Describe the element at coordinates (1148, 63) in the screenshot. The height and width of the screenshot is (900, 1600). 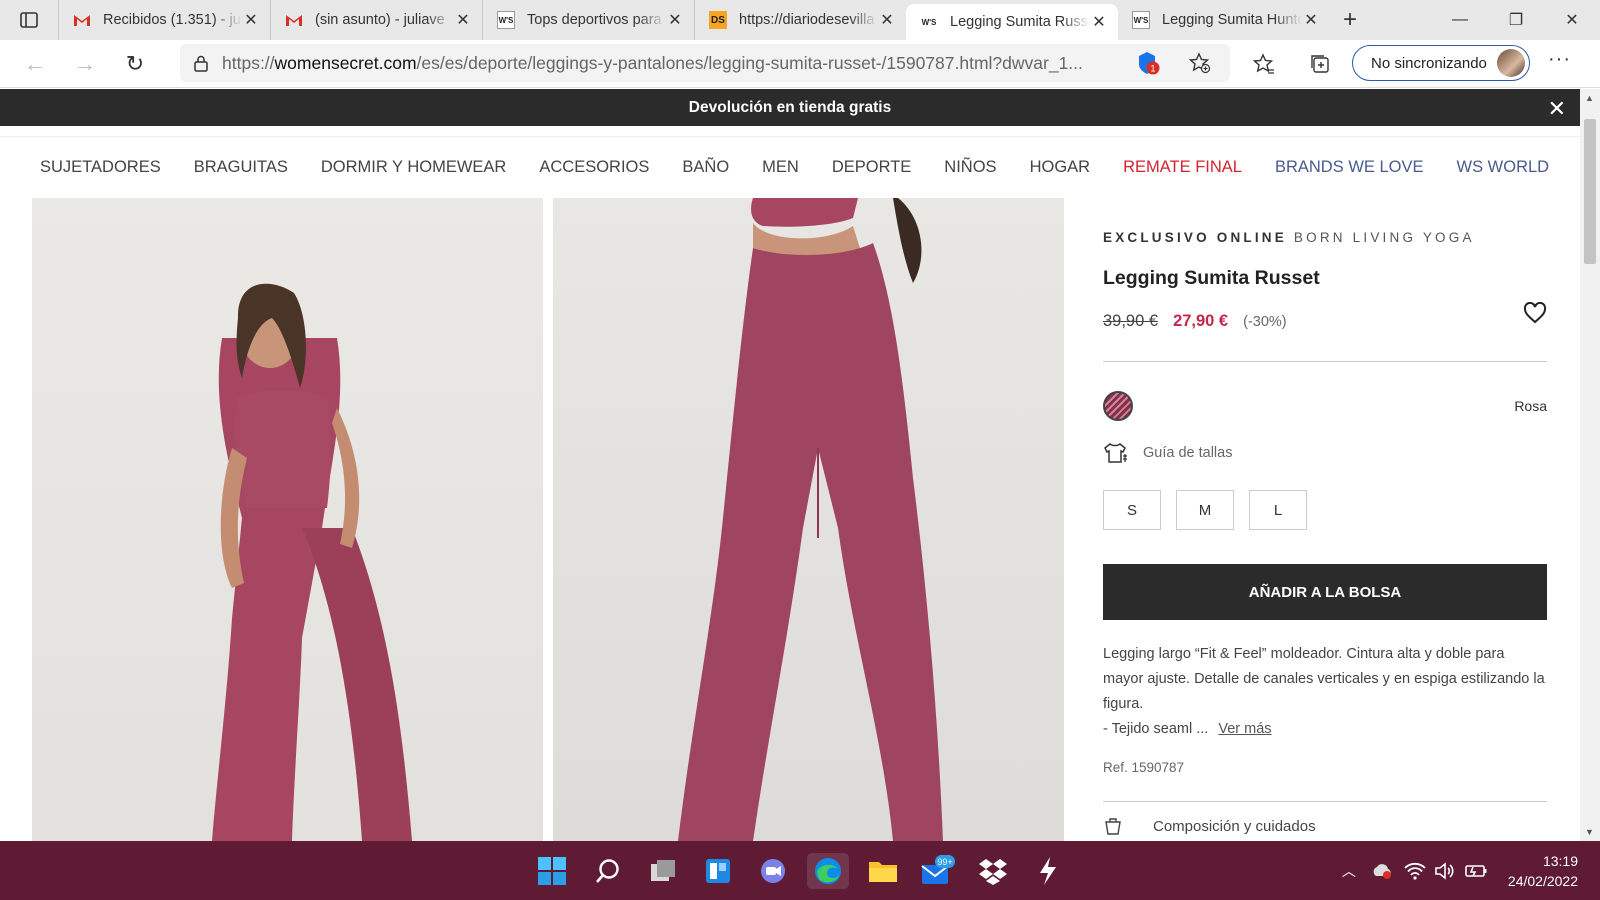
I see `extension-icon: 1` at that location.